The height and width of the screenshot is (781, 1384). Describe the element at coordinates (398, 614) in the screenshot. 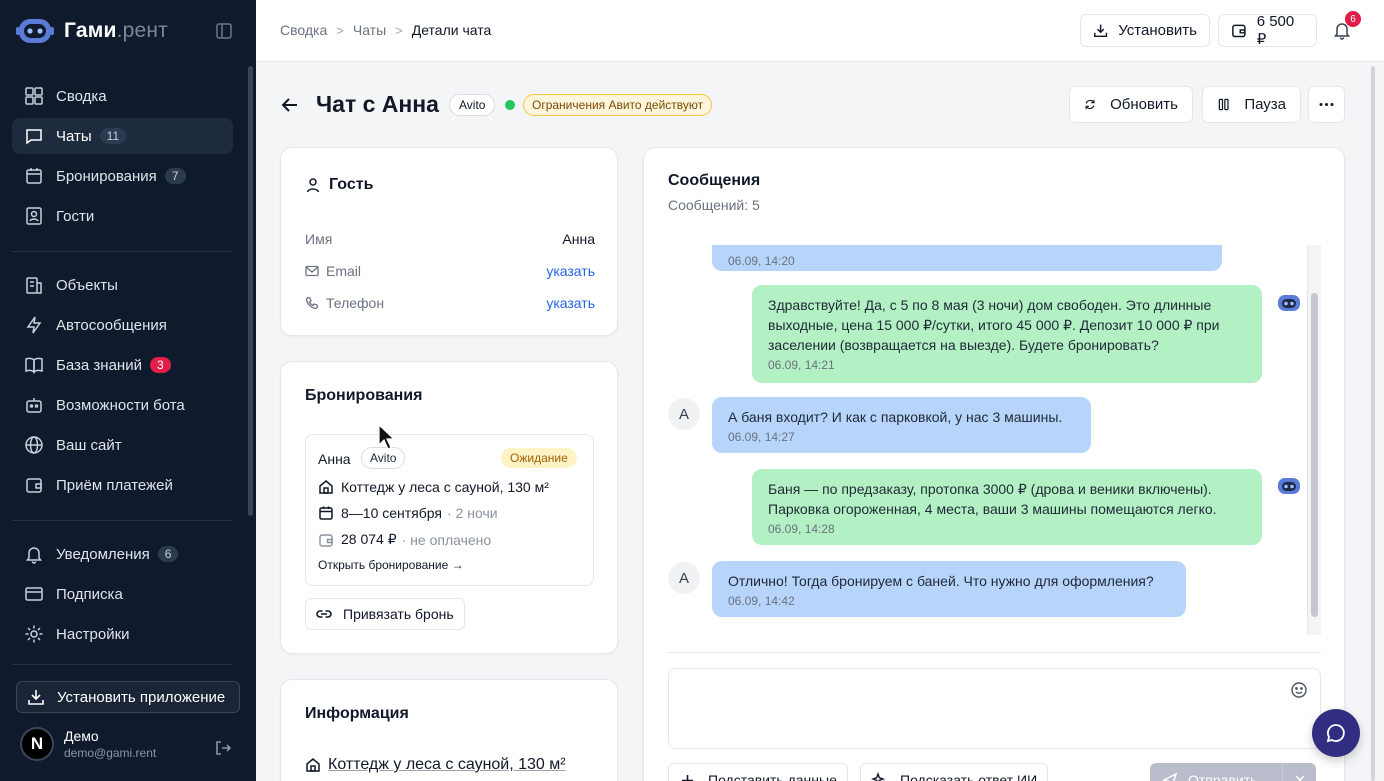

I see `bind-booking-label: Привязать бронь` at that location.